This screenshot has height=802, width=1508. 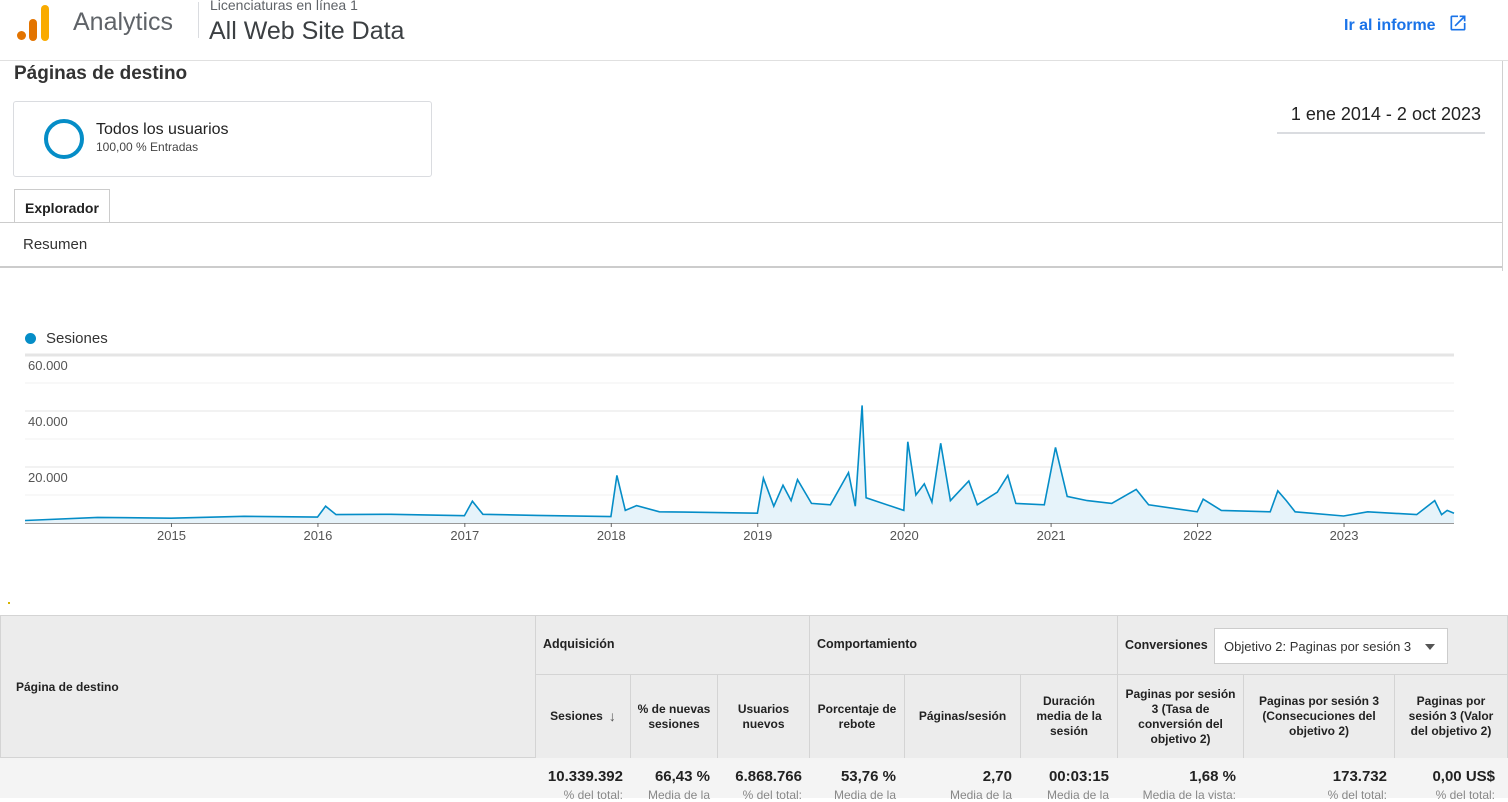 What do you see at coordinates (162, 129) in the screenshot?
I see `segment-name: Todos los usuarios` at bounding box center [162, 129].